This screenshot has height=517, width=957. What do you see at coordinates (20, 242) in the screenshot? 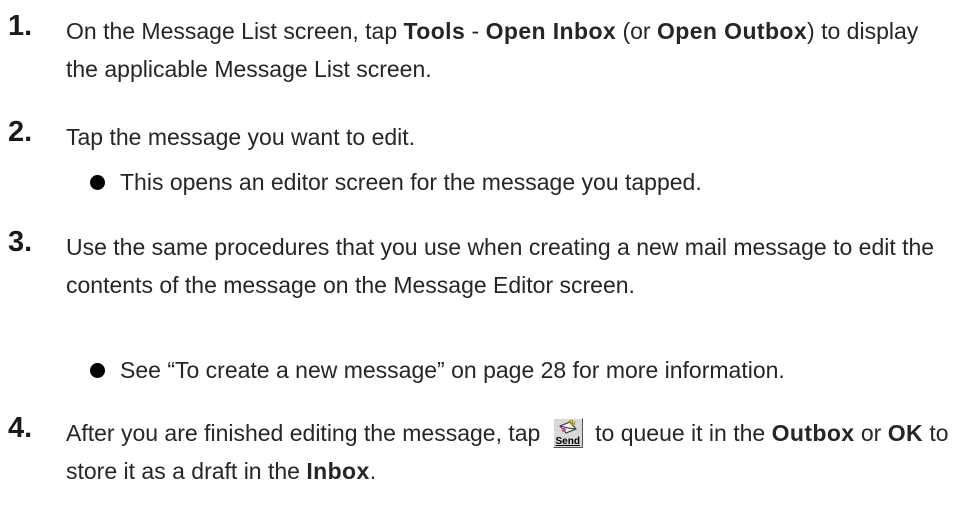
I see `step-number: 3.` at bounding box center [20, 242].